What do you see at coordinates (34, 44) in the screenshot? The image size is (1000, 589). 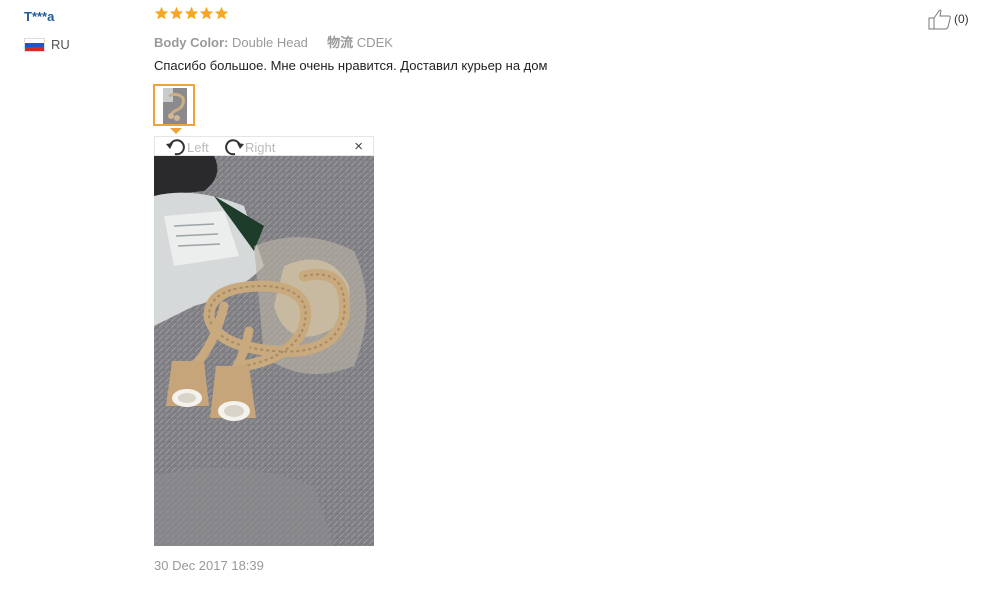 I see `russia-flag-icon` at bounding box center [34, 44].